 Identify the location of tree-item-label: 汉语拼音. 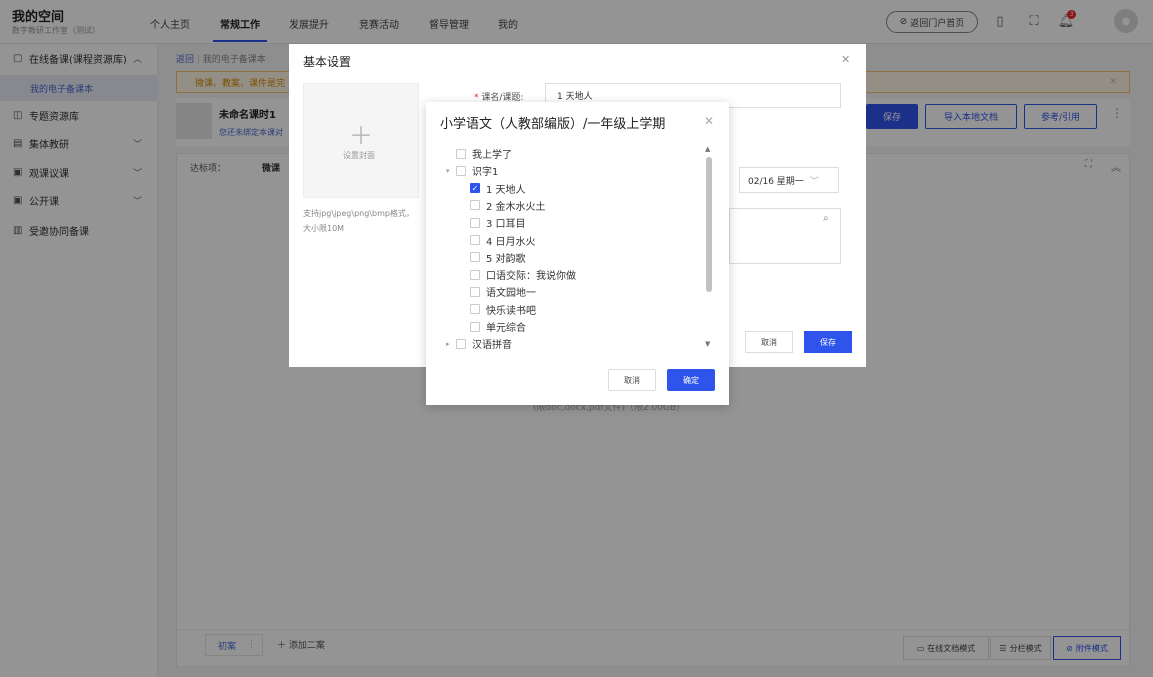
(492, 346).